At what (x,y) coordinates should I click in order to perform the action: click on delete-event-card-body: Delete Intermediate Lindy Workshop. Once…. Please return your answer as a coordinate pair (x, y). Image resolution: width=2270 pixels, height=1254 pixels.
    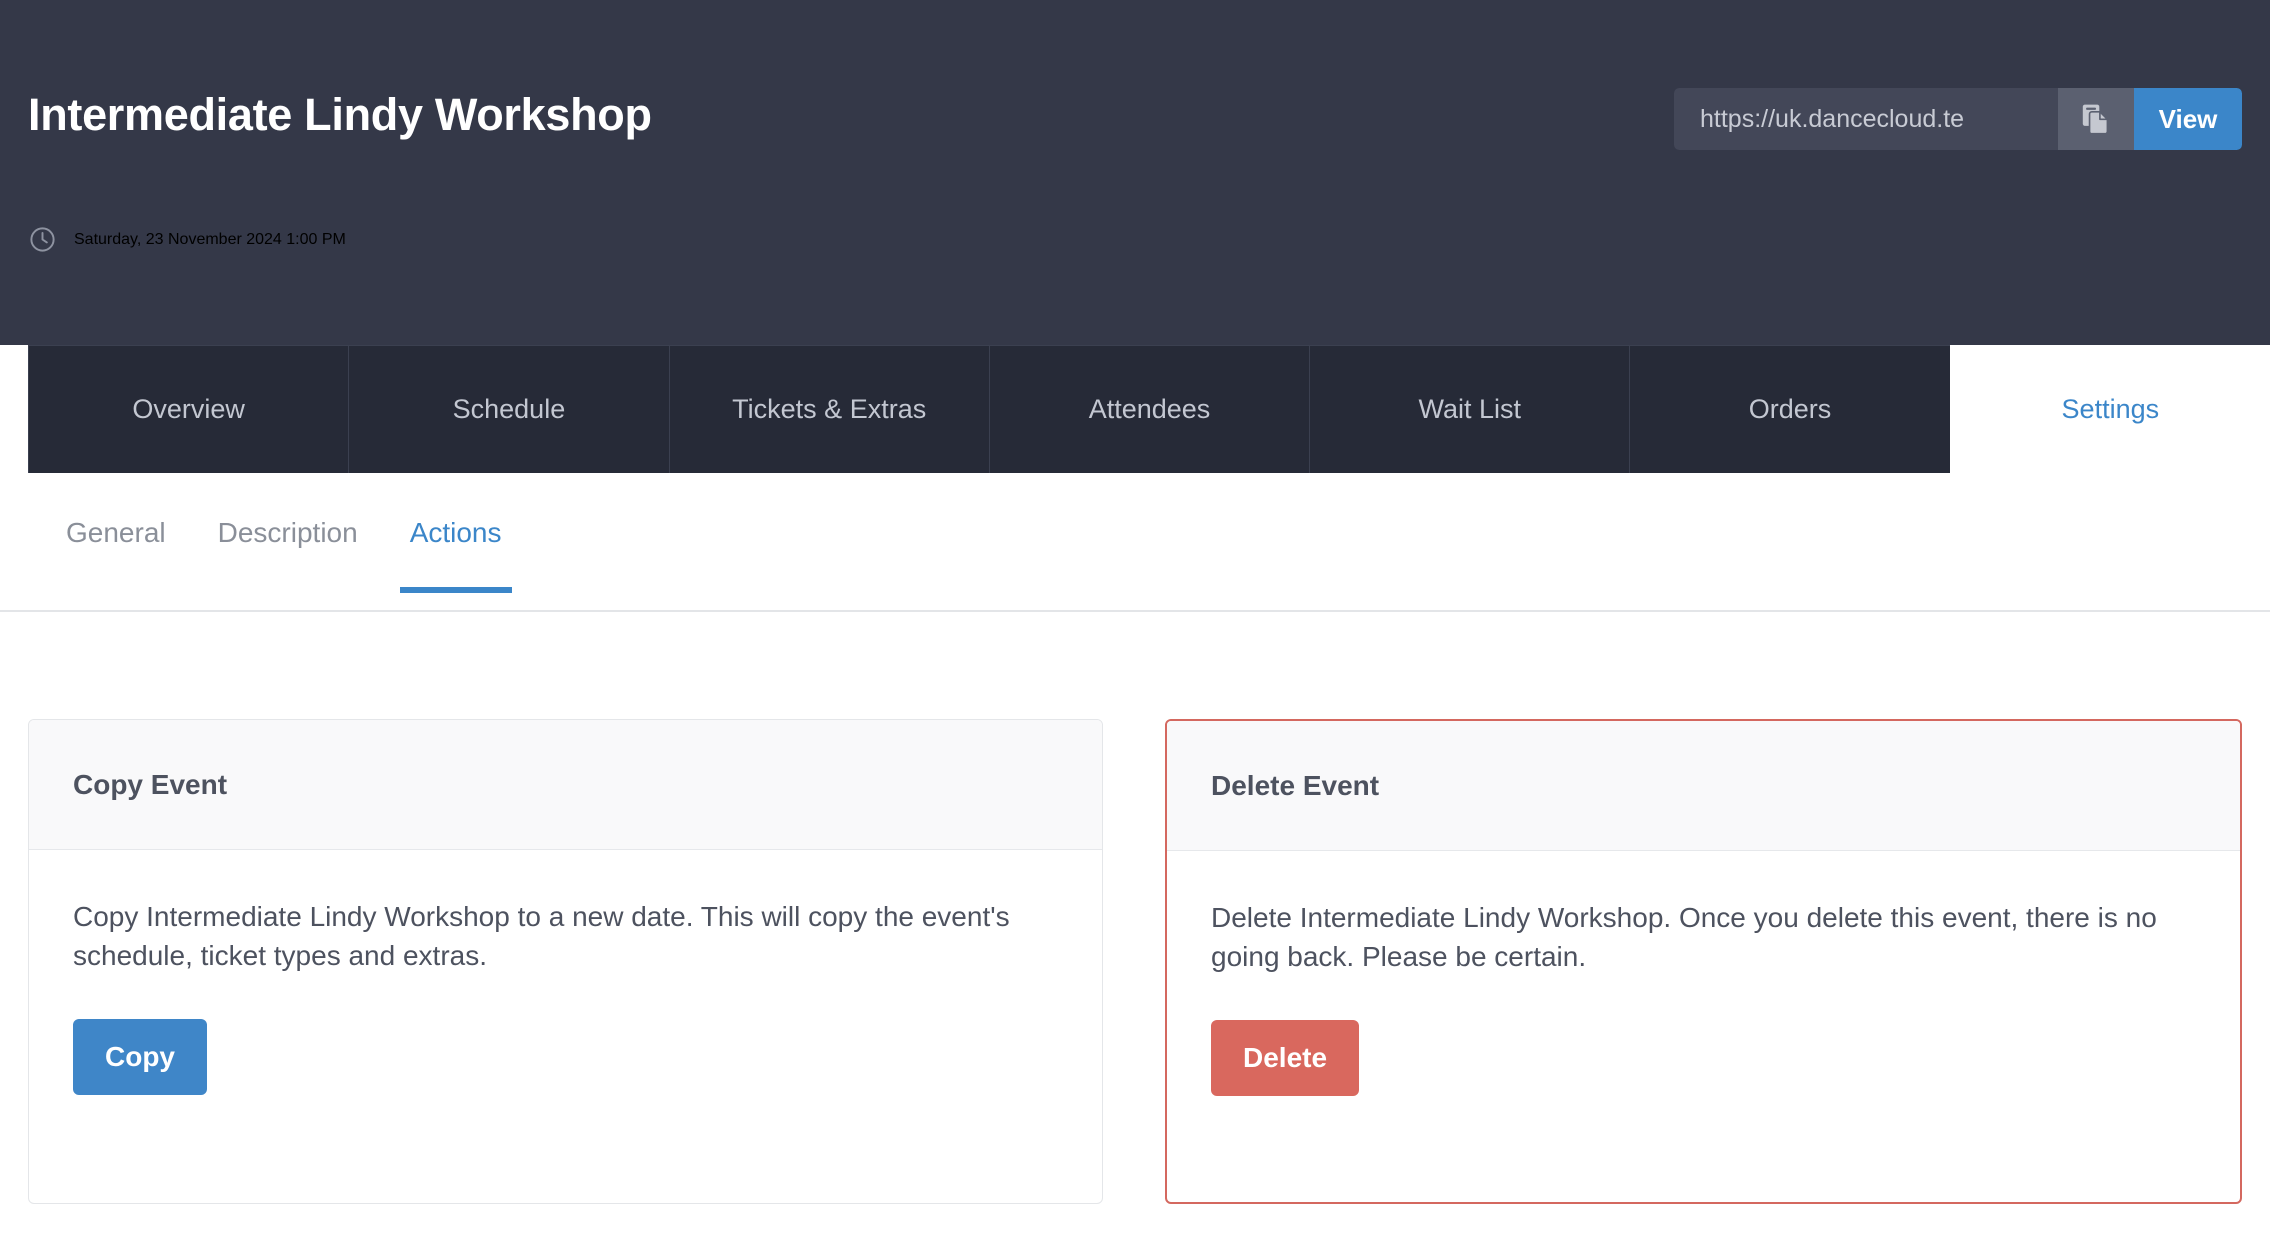
    Looking at the image, I should click on (1703, 1026).